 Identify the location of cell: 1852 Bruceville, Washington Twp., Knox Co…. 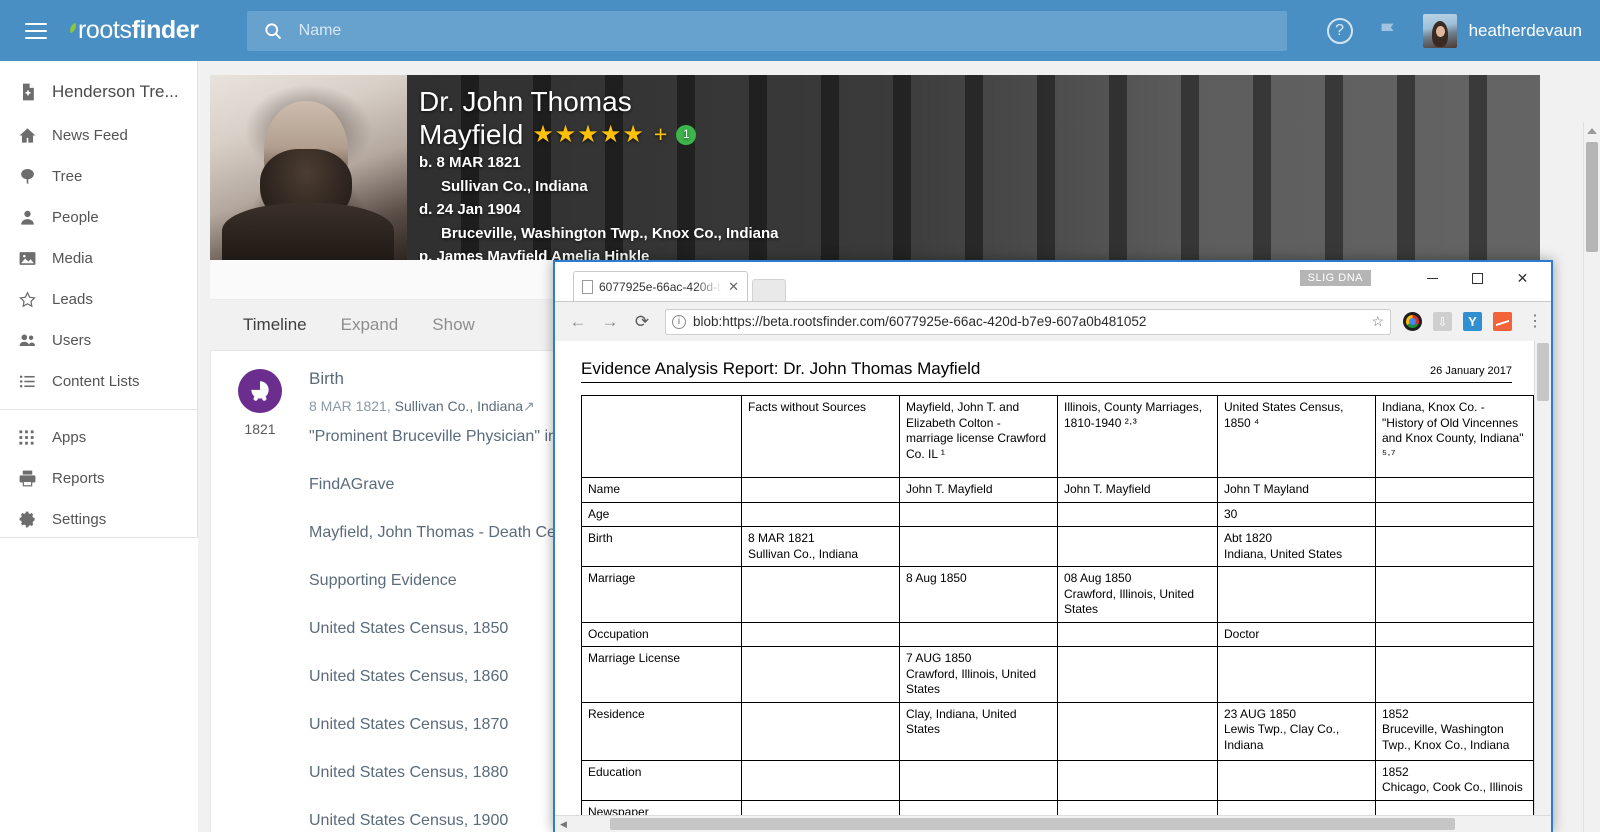
(1454, 731).